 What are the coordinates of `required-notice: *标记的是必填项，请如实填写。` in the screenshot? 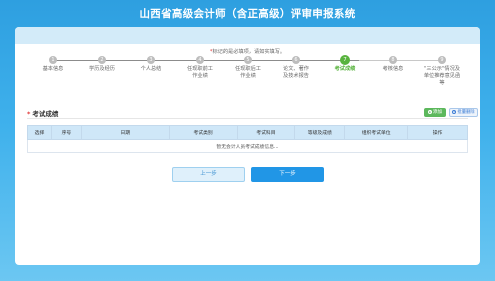 It's located at (247, 51).